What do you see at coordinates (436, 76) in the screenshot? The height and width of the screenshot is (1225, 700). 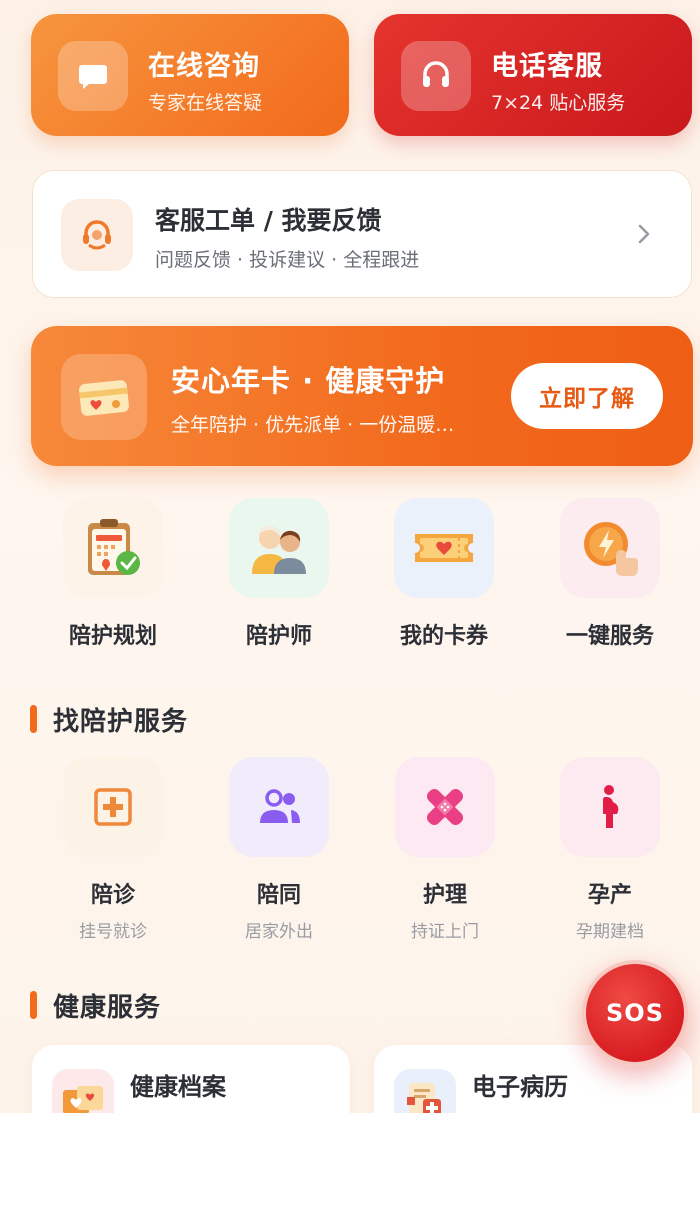 I see `headset-icon` at bounding box center [436, 76].